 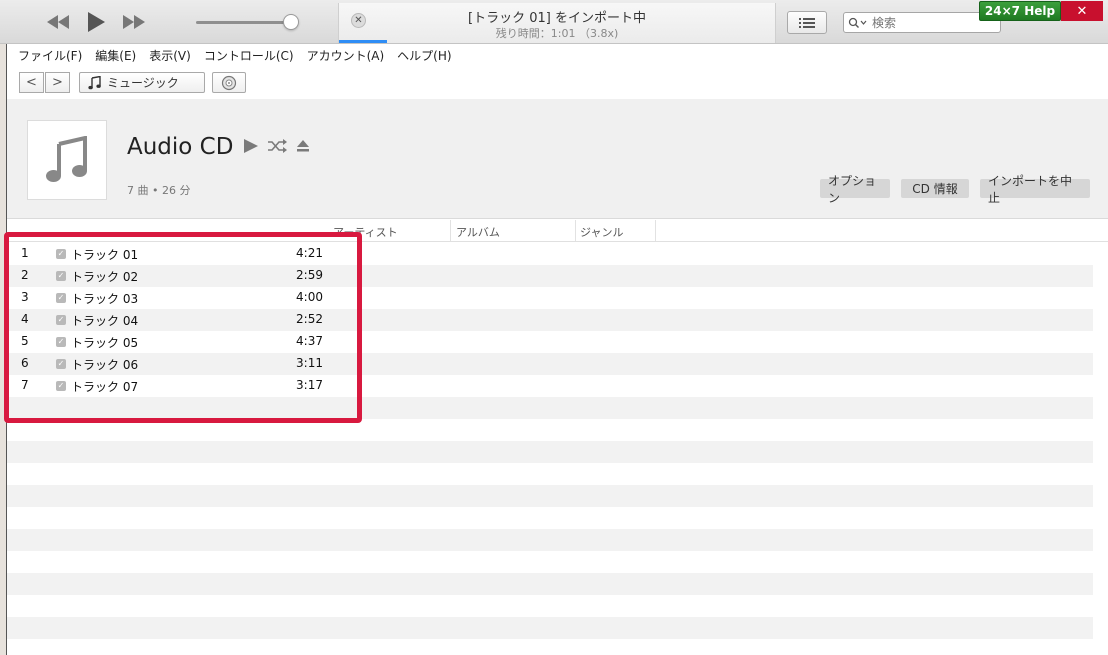 I want to click on table-row: 1 ✓ トラック 01 4:21, so click(x=550, y=254).